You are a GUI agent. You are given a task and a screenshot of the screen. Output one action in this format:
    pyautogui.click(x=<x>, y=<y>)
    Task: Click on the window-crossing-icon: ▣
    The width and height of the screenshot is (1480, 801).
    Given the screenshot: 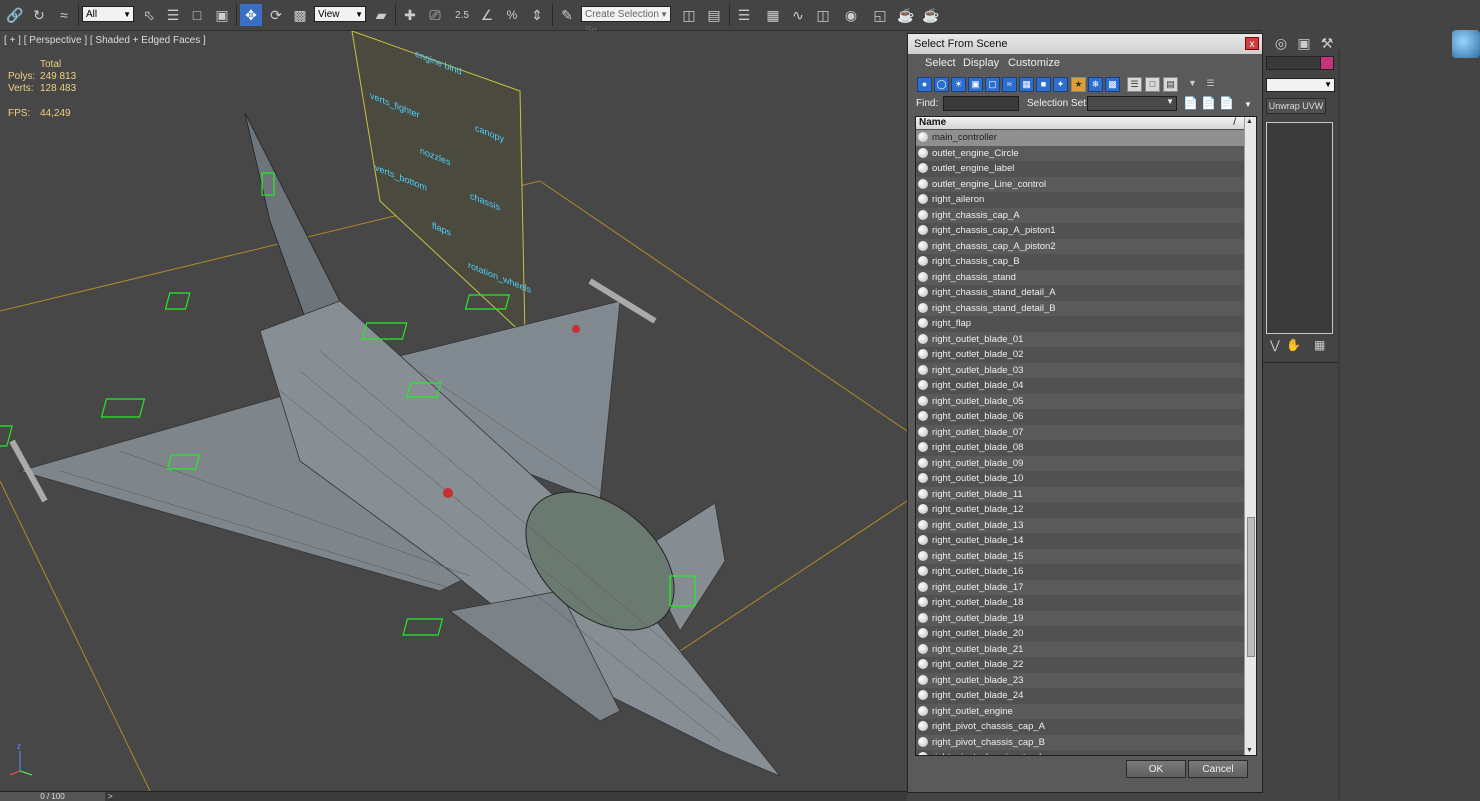 What is the action you would take?
    pyautogui.click(x=222, y=15)
    